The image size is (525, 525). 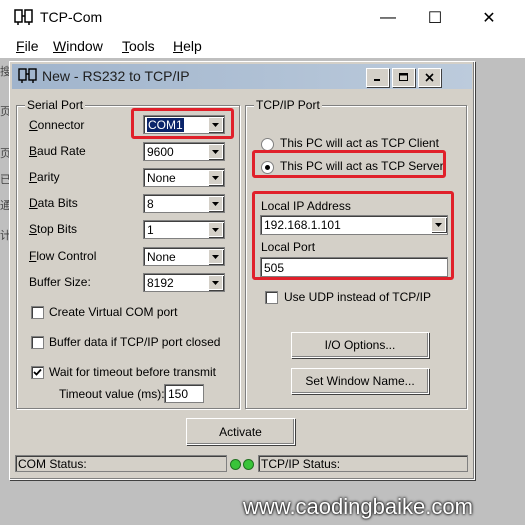 What do you see at coordinates (187, 46) in the screenshot?
I see `menu-help: Help` at bounding box center [187, 46].